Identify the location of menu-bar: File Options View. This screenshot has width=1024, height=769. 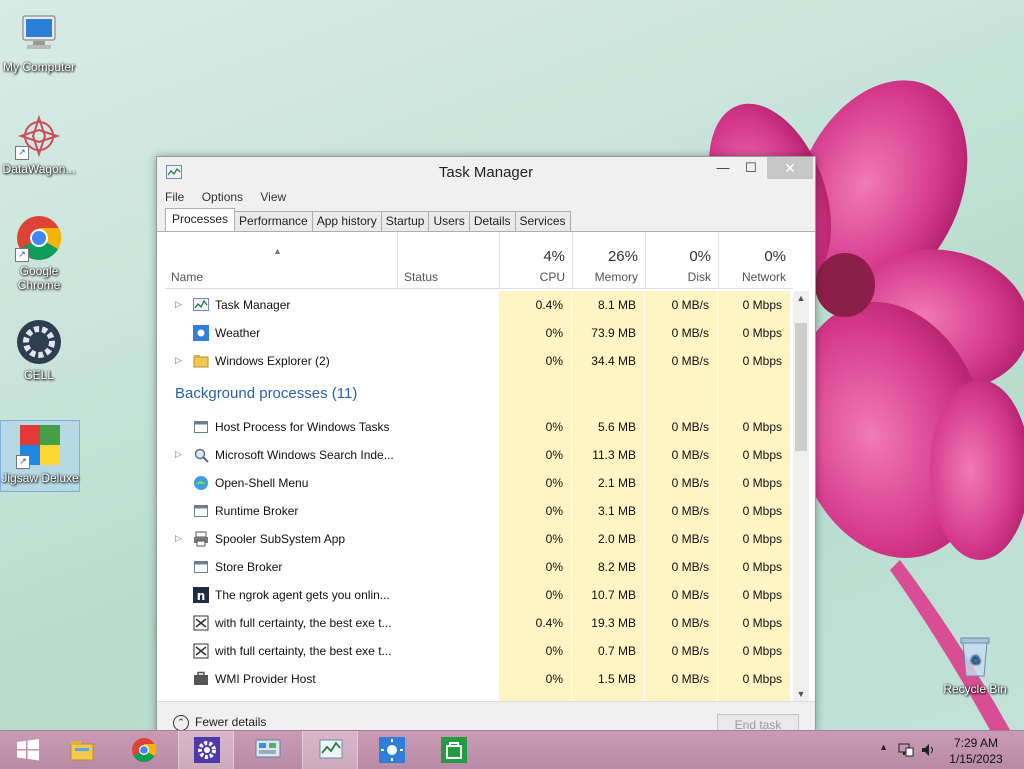
(486, 197).